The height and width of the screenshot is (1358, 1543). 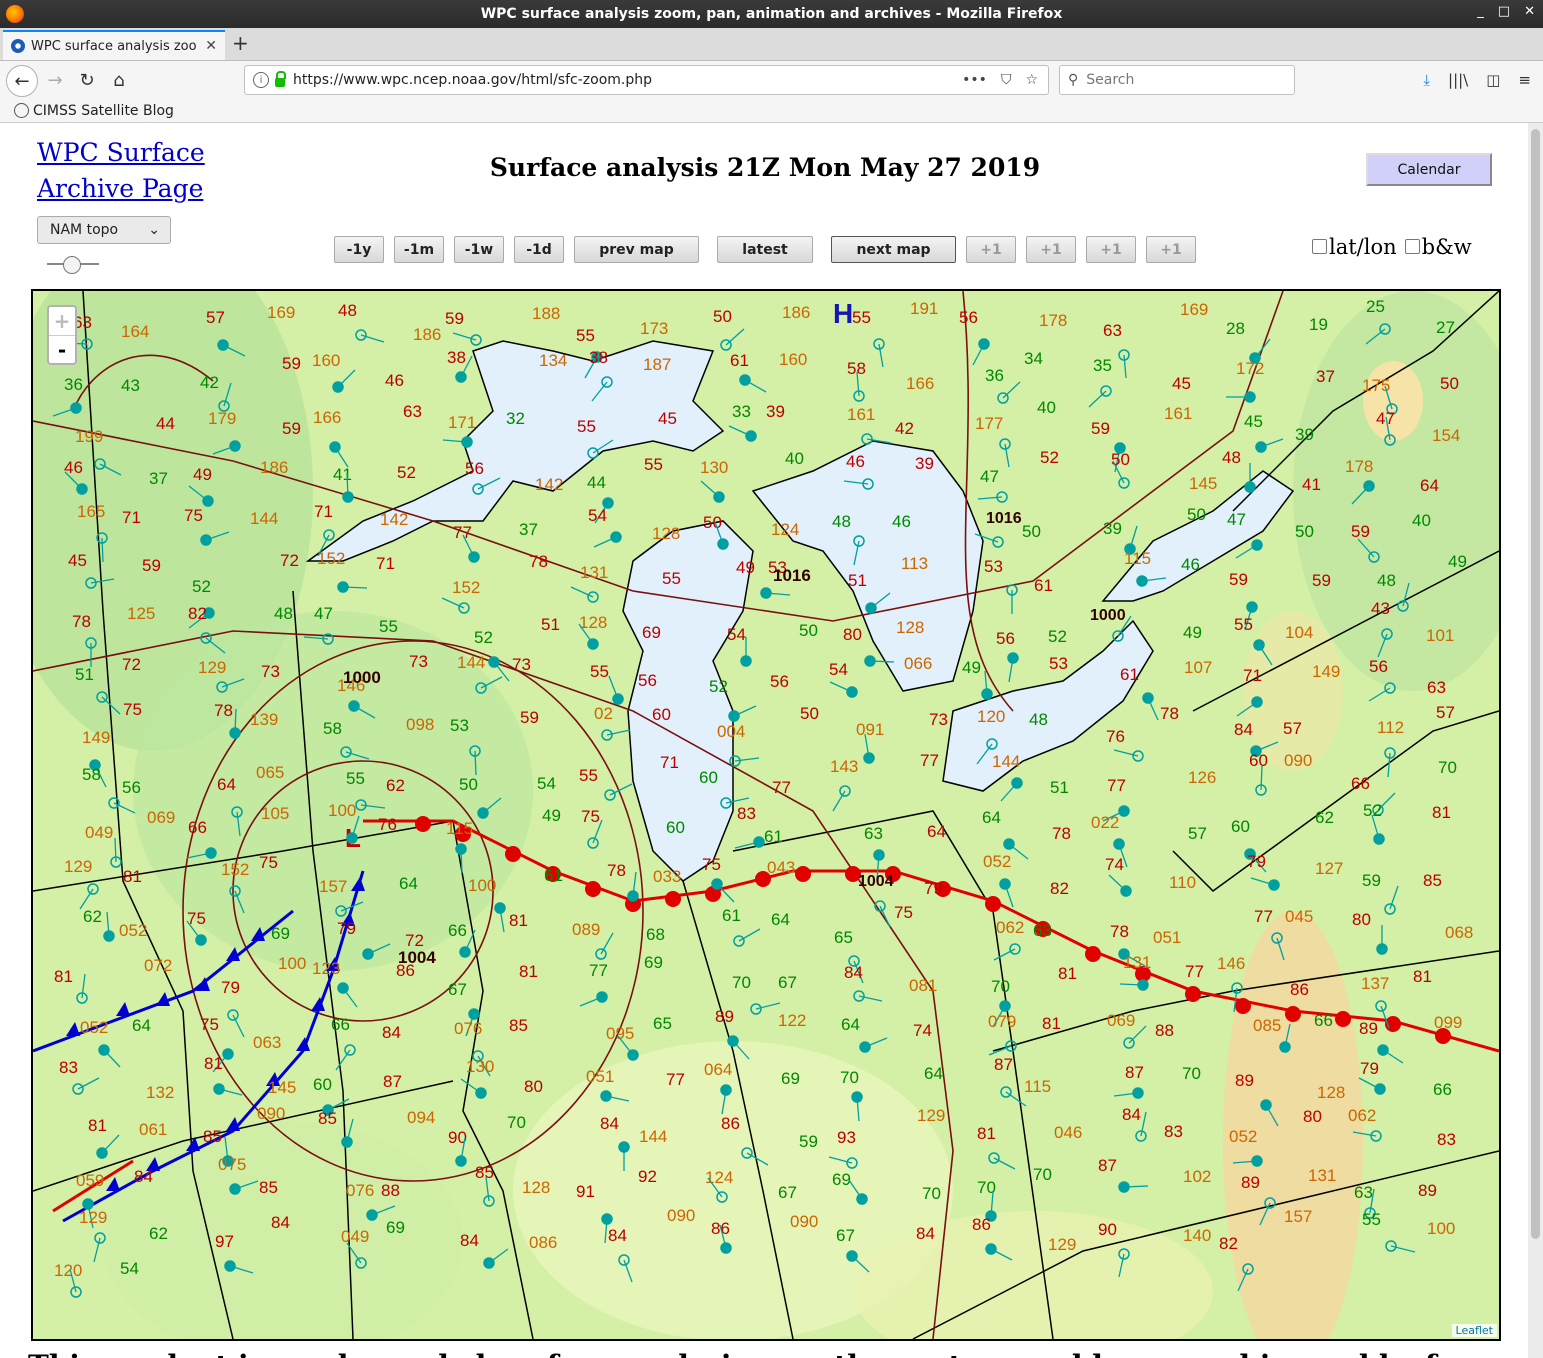 What do you see at coordinates (1112, 528) in the screenshot?
I see `station-value: 39` at bounding box center [1112, 528].